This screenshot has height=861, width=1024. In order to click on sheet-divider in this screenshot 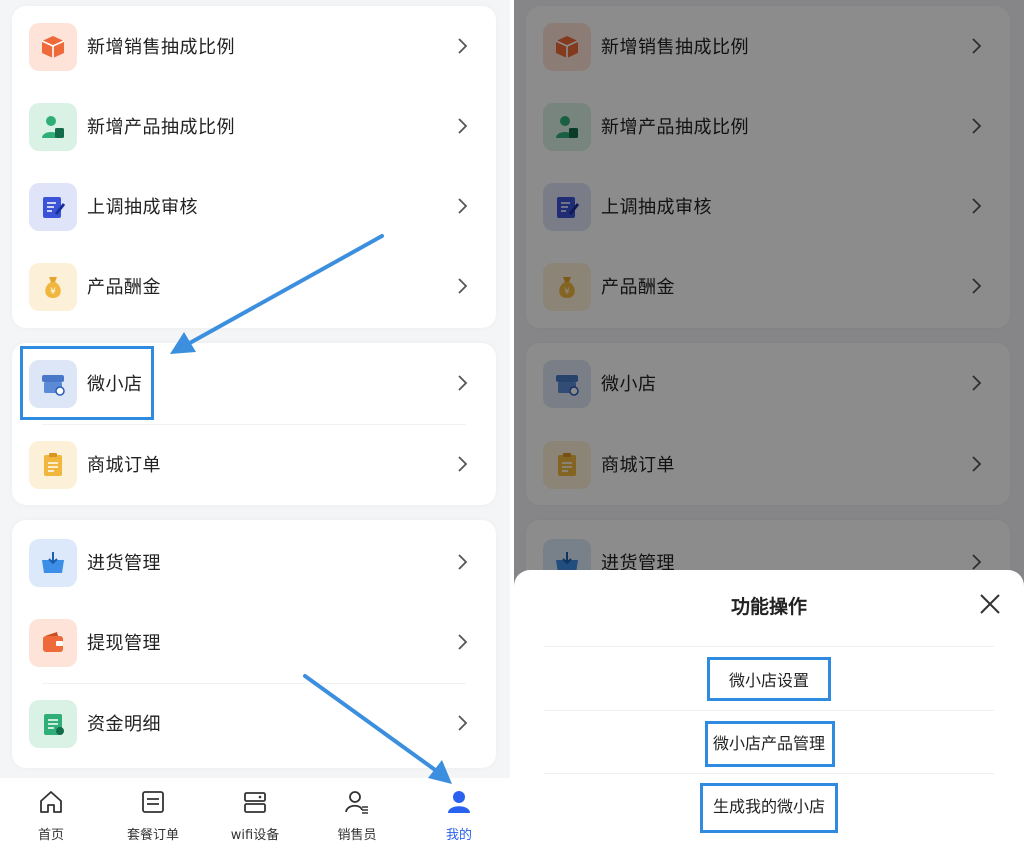, I will do `click(769, 646)`.